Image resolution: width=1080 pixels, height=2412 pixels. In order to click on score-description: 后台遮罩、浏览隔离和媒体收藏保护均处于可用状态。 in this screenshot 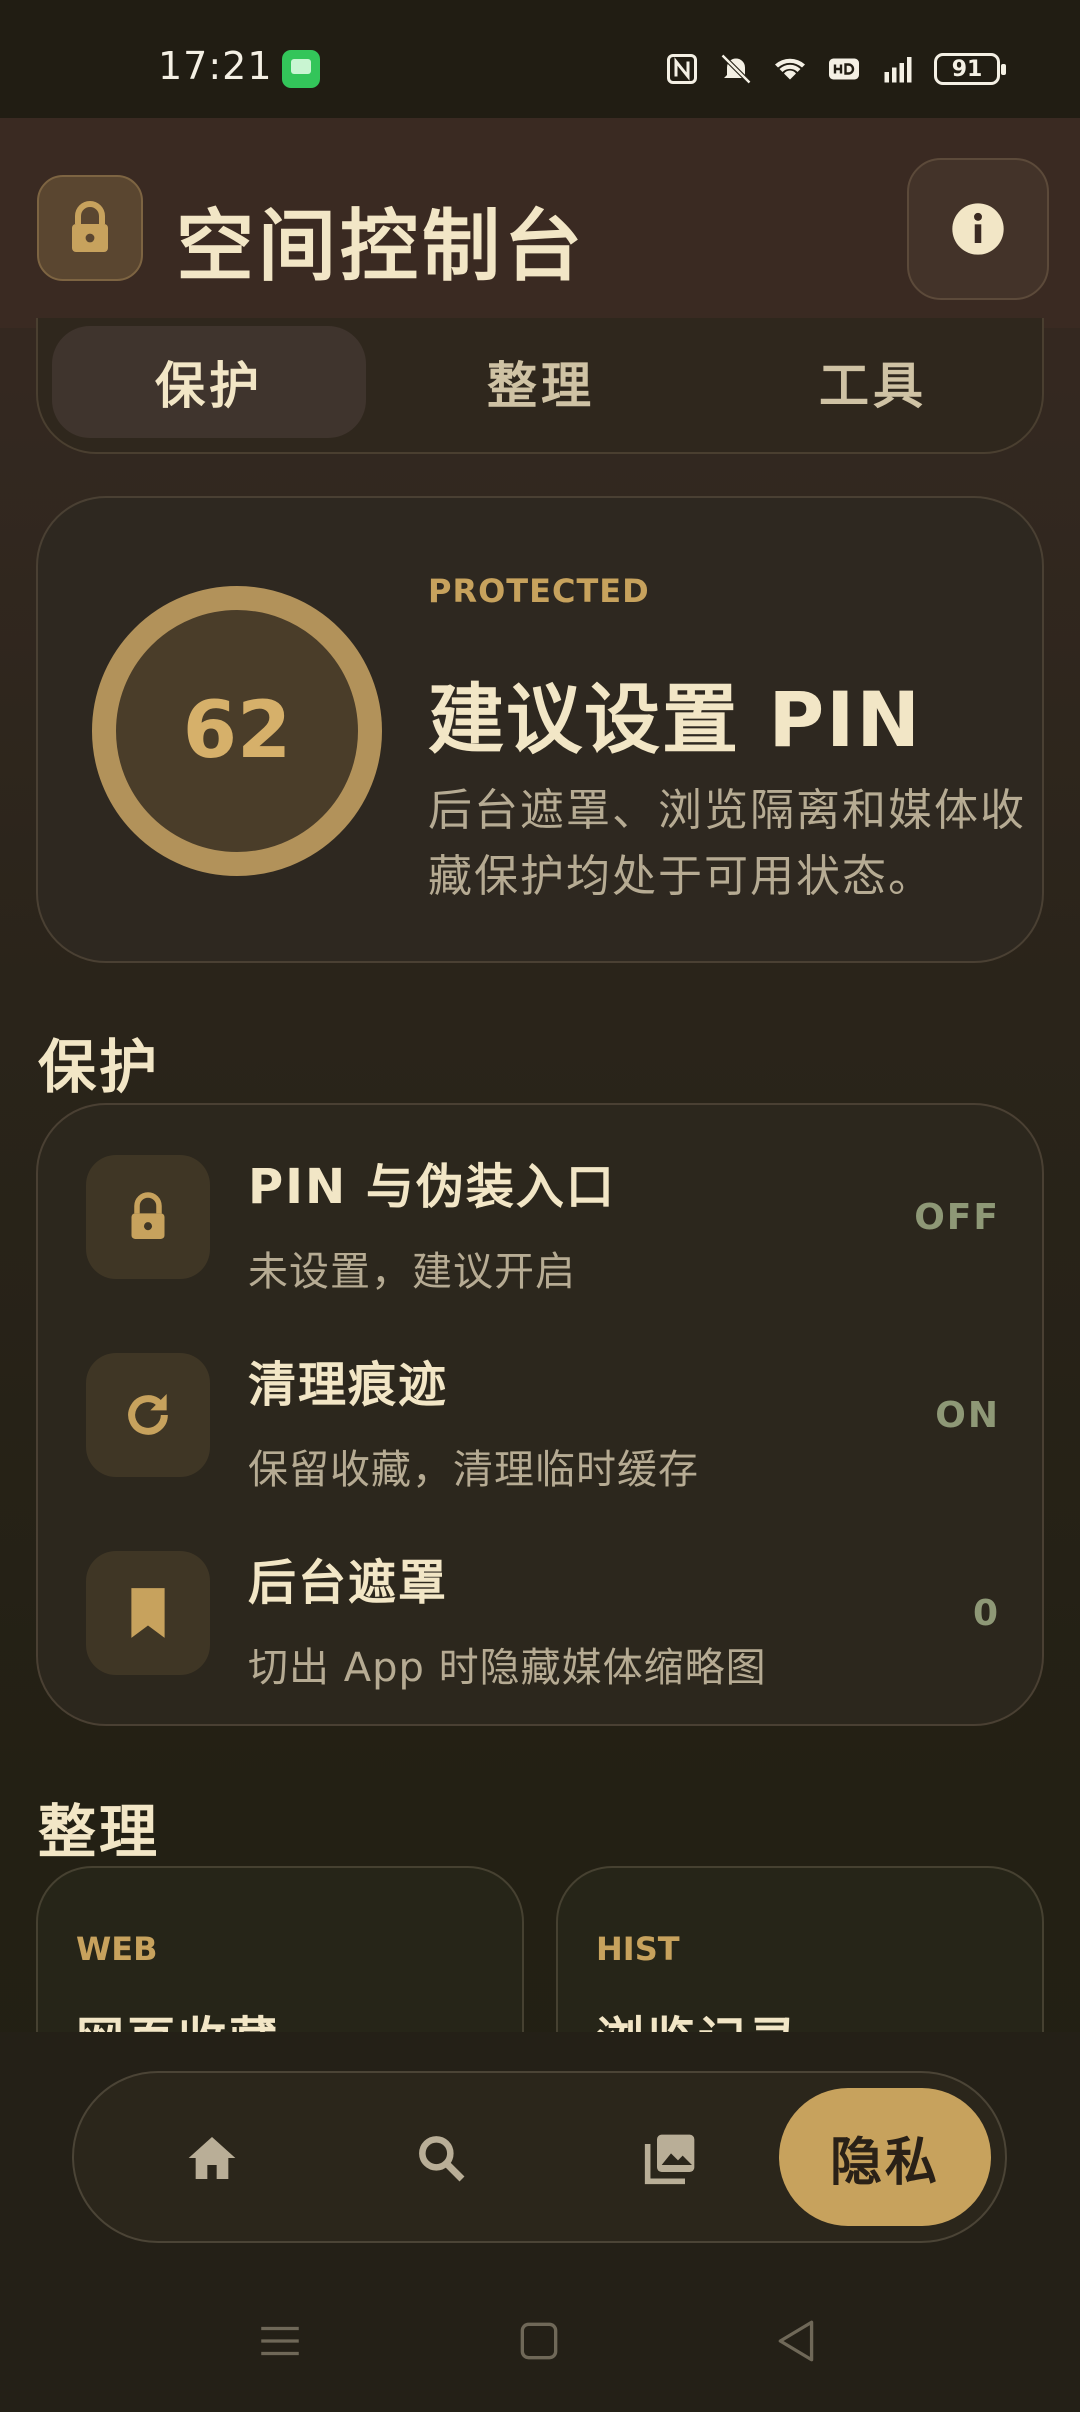, I will do `click(727, 843)`.